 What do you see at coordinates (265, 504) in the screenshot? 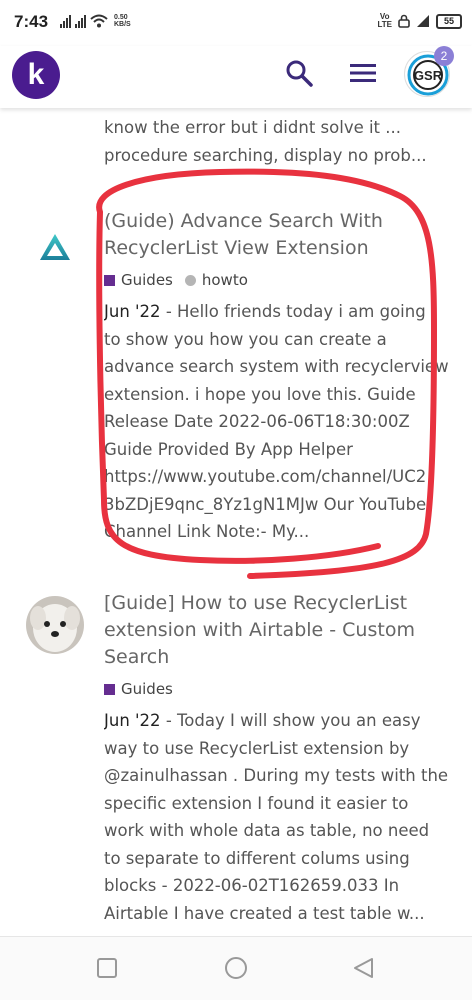
I see `excerpt-line: 3bZDjE9qnc_8Yz1gN1MJw Our YouTube` at bounding box center [265, 504].